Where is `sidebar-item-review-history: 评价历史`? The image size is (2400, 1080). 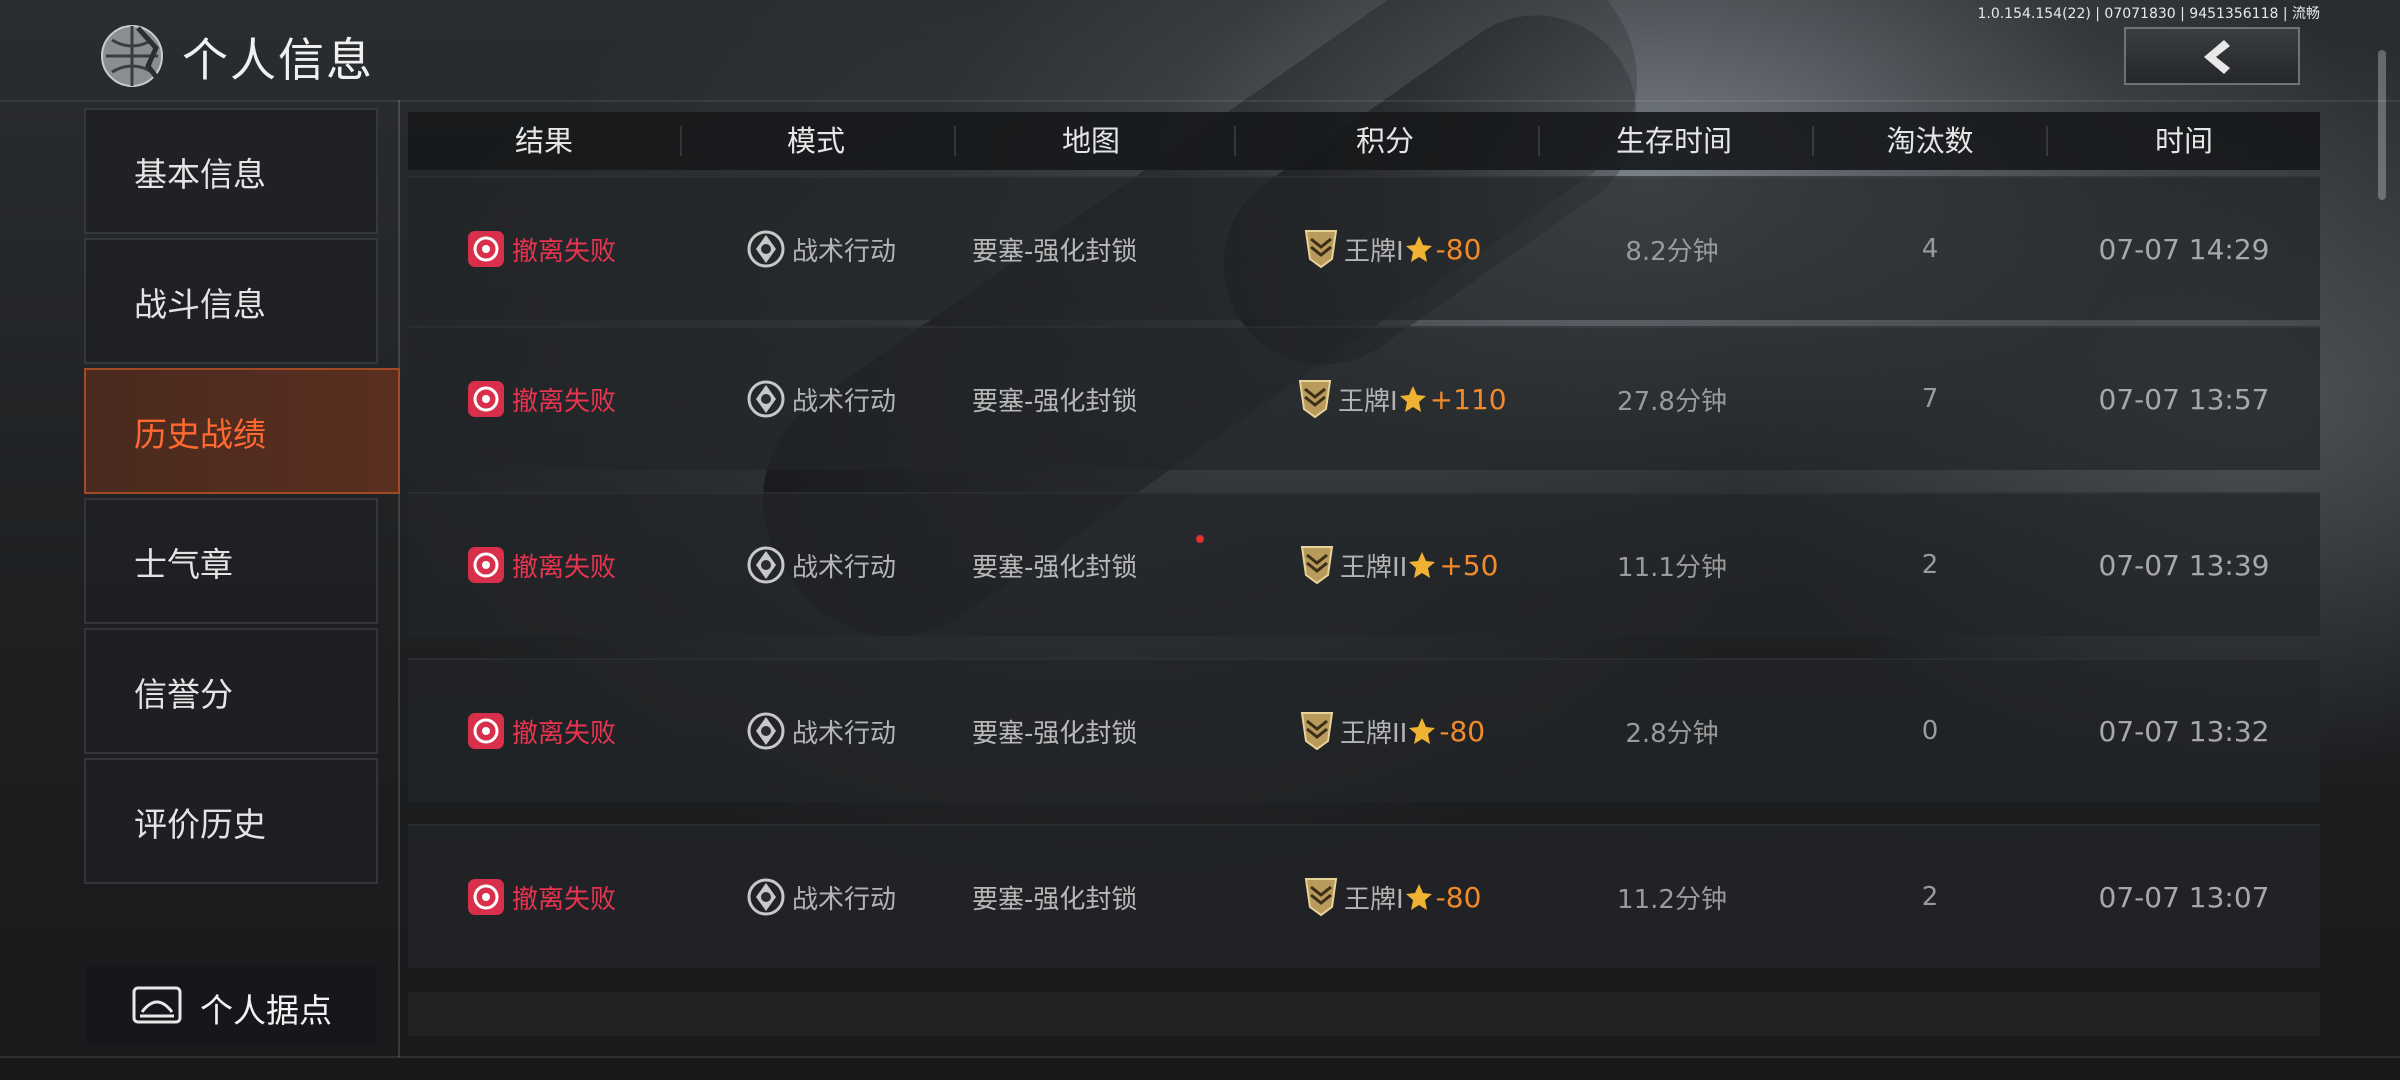 sidebar-item-review-history: 评价历史 is located at coordinates (231, 821).